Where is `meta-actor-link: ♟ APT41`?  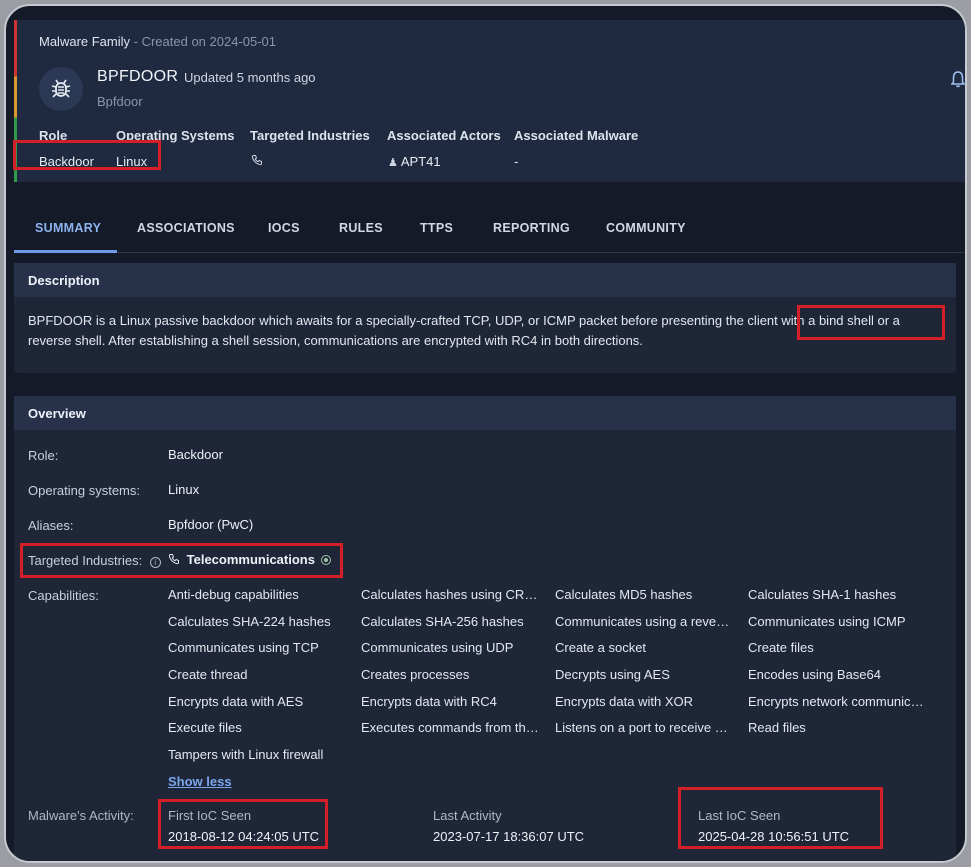
meta-actor-link: ♟ APT41 is located at coordinates (414, 161).